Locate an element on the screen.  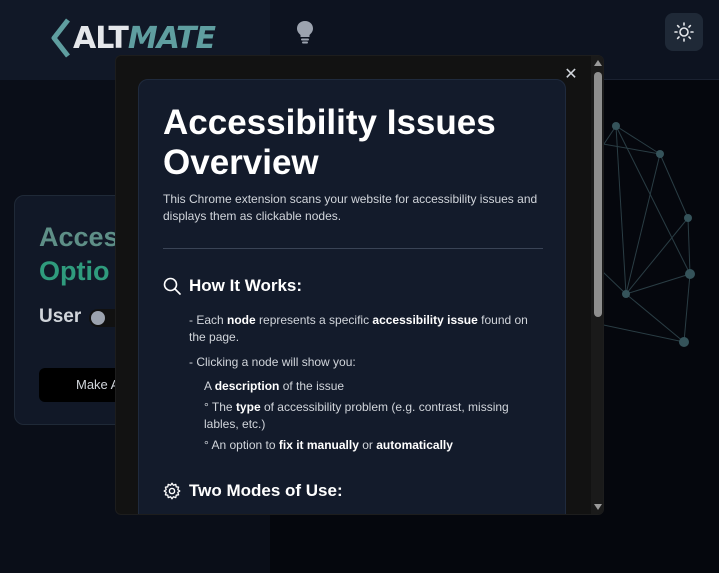
item1-bold-node: node is located at coordinates (241, 320).